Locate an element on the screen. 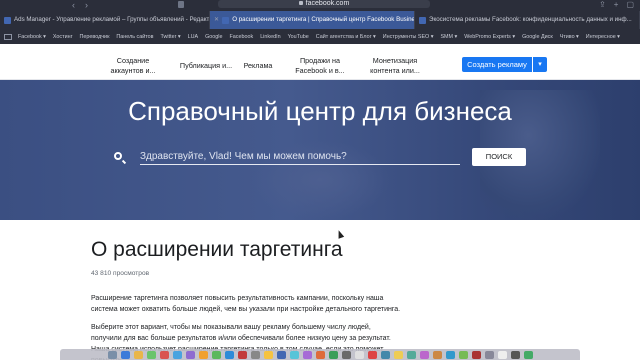 This screenshot has height=360, width=640. bookmark: Facebook is located at coordinates (242, 37).